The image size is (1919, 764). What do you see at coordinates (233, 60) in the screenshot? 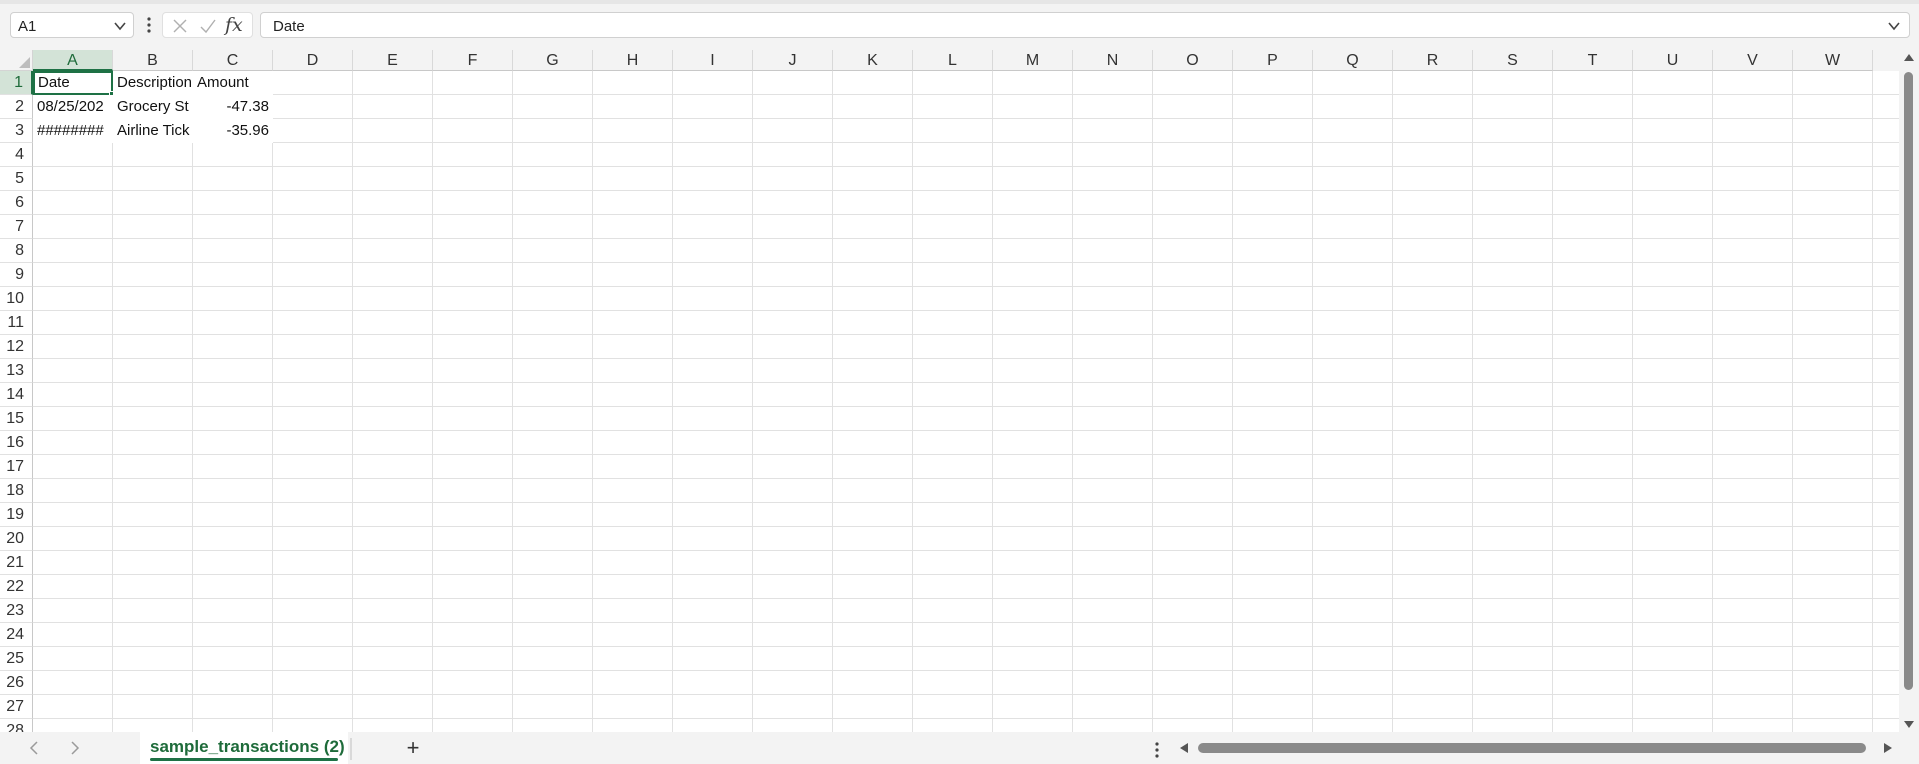
I see `column-header-c: C` at bounding box center [233, 60].